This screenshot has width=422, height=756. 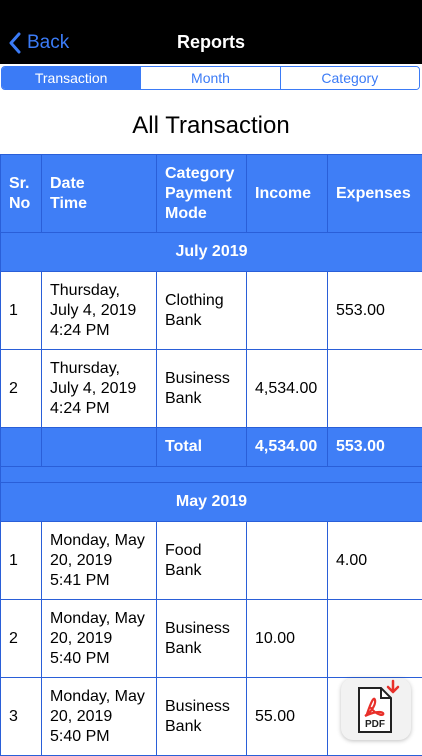 I want to click on navigation-bar: Back Reports, so click(x=211, y=32).